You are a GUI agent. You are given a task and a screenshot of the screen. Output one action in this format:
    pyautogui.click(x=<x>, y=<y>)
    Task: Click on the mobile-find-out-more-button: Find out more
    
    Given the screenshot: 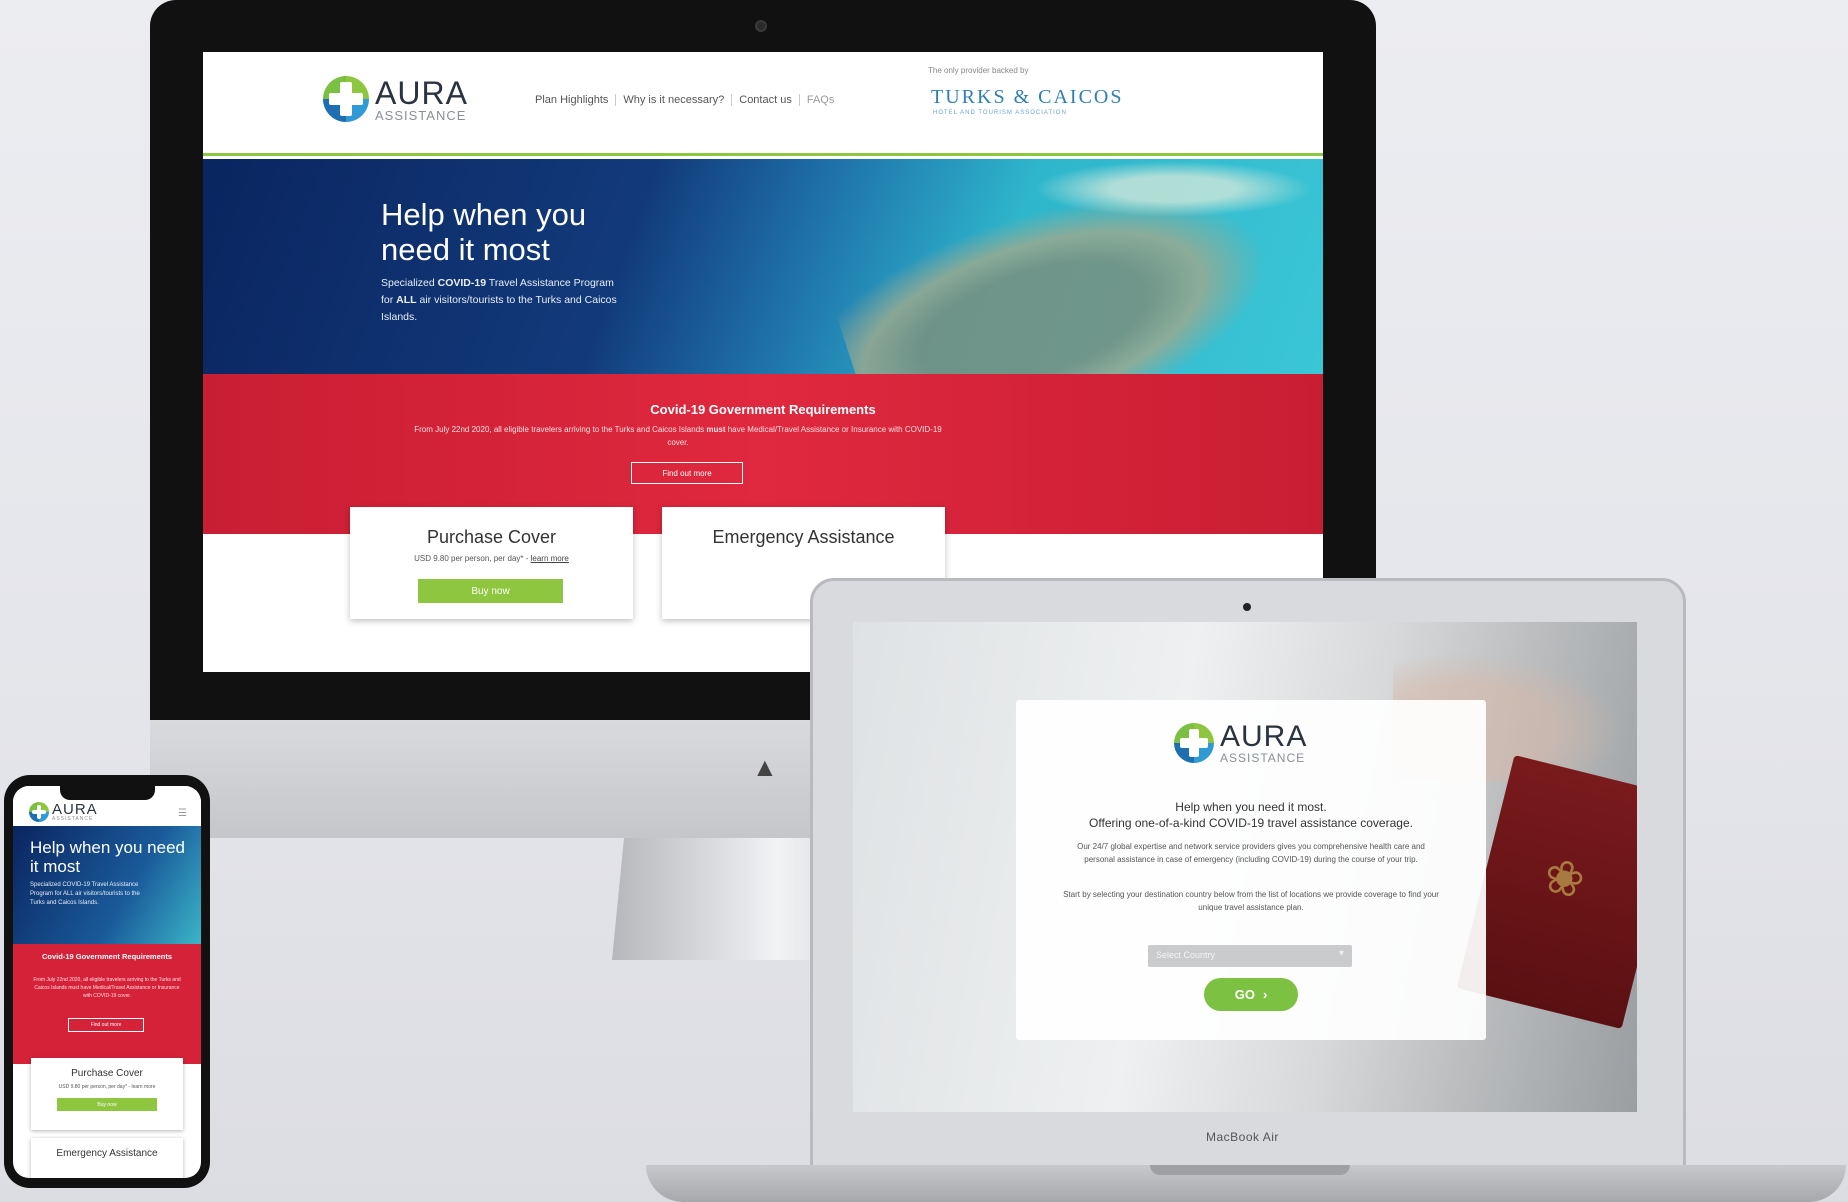 What is the action you would take?
    pyautogui.click(x=106, y=1025)
    